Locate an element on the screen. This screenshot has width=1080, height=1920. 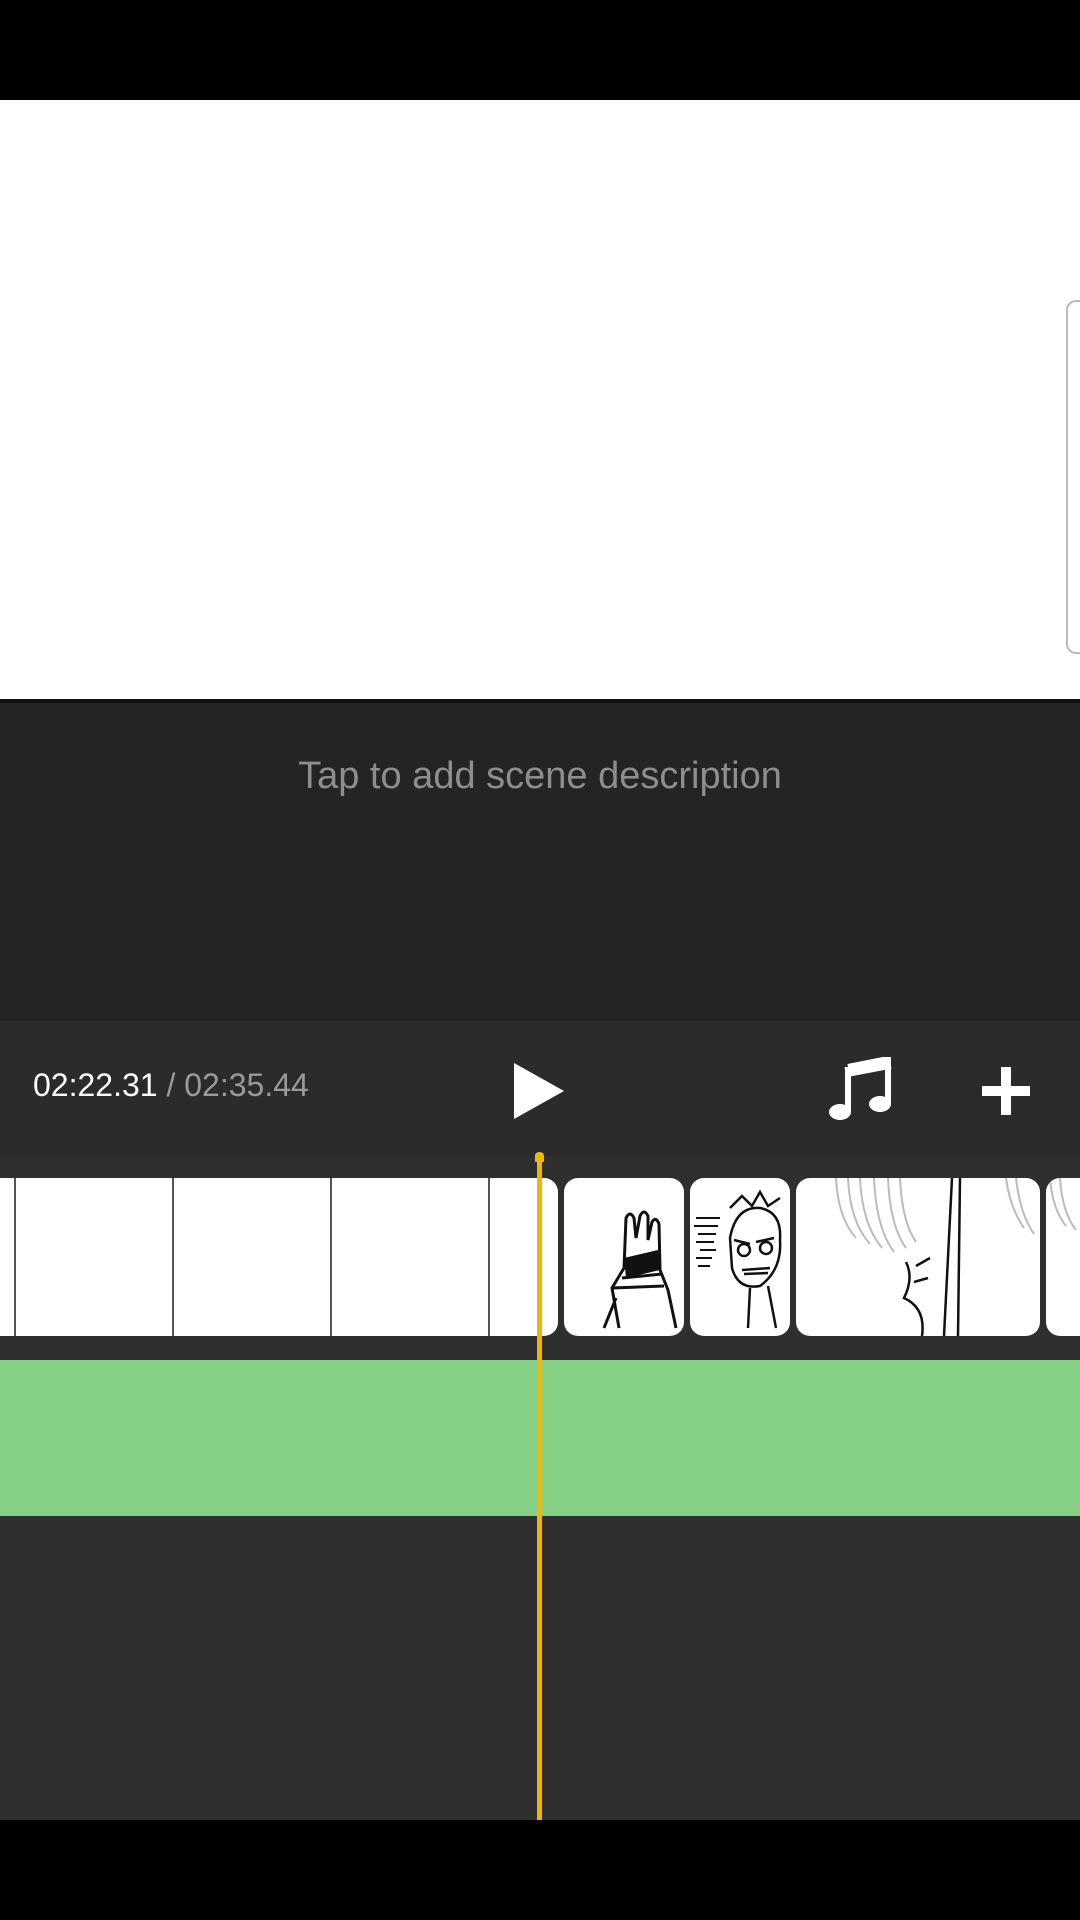
plus-icon is located at coordinates (1006, 1091).